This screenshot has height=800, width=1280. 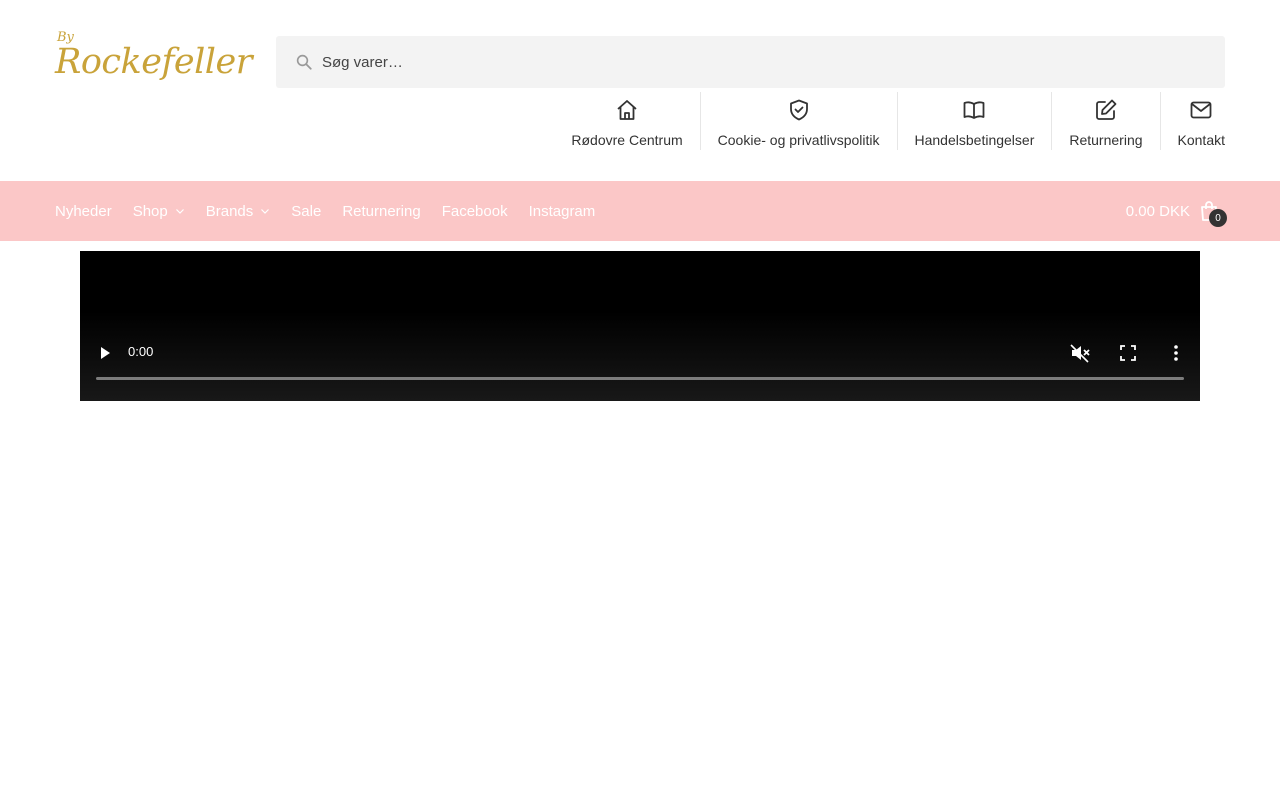 What do you see at coordinates (798, 110) in the screenshot?
I see `shield-check-icon` at bounding box center [798, 110].